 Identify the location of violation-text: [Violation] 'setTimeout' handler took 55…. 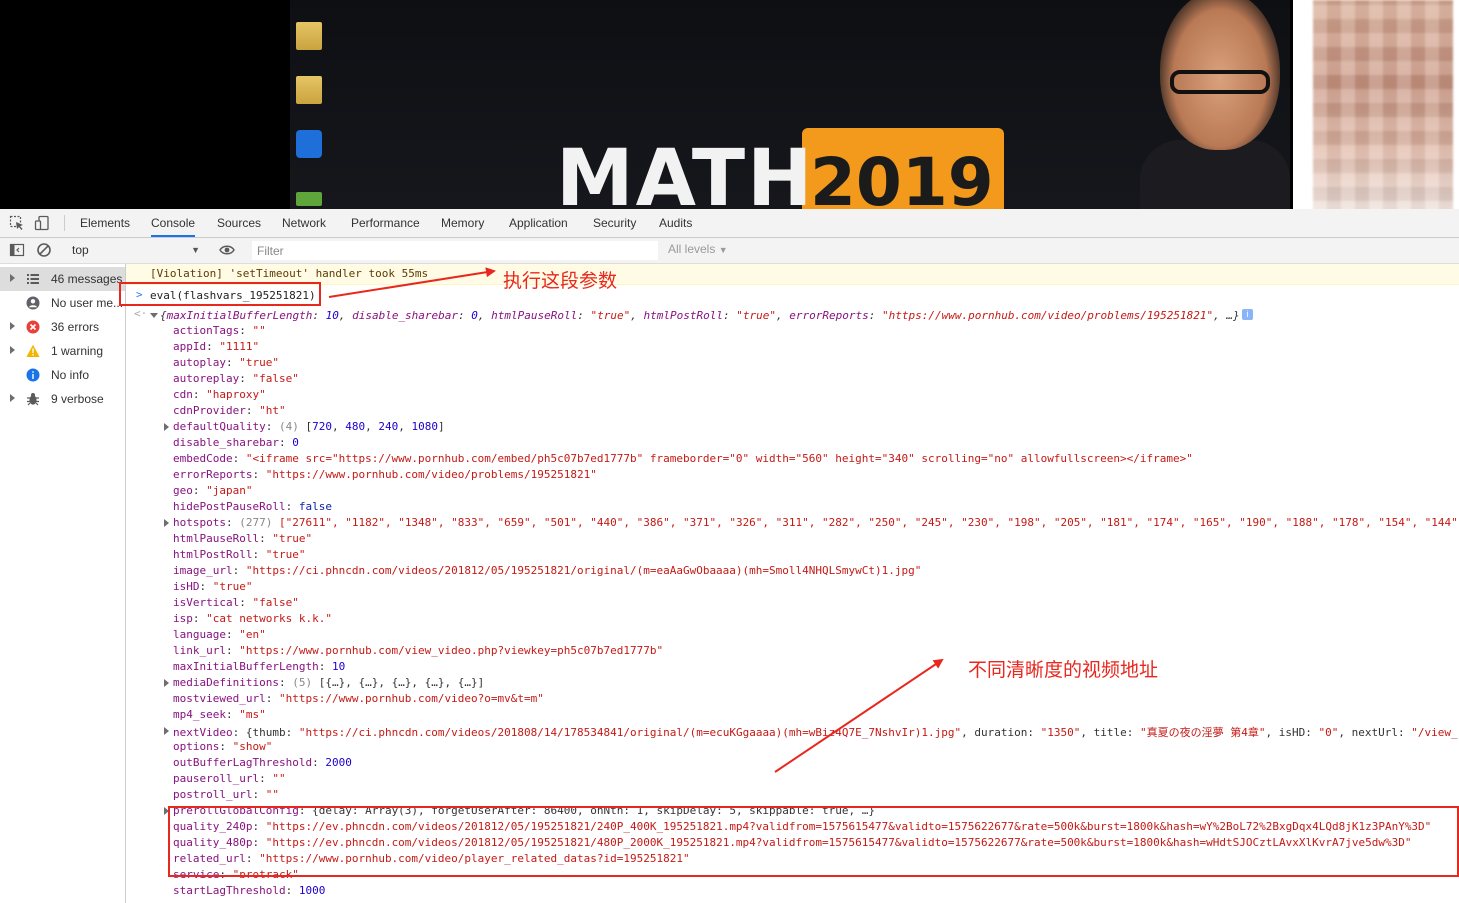
(289, 273).